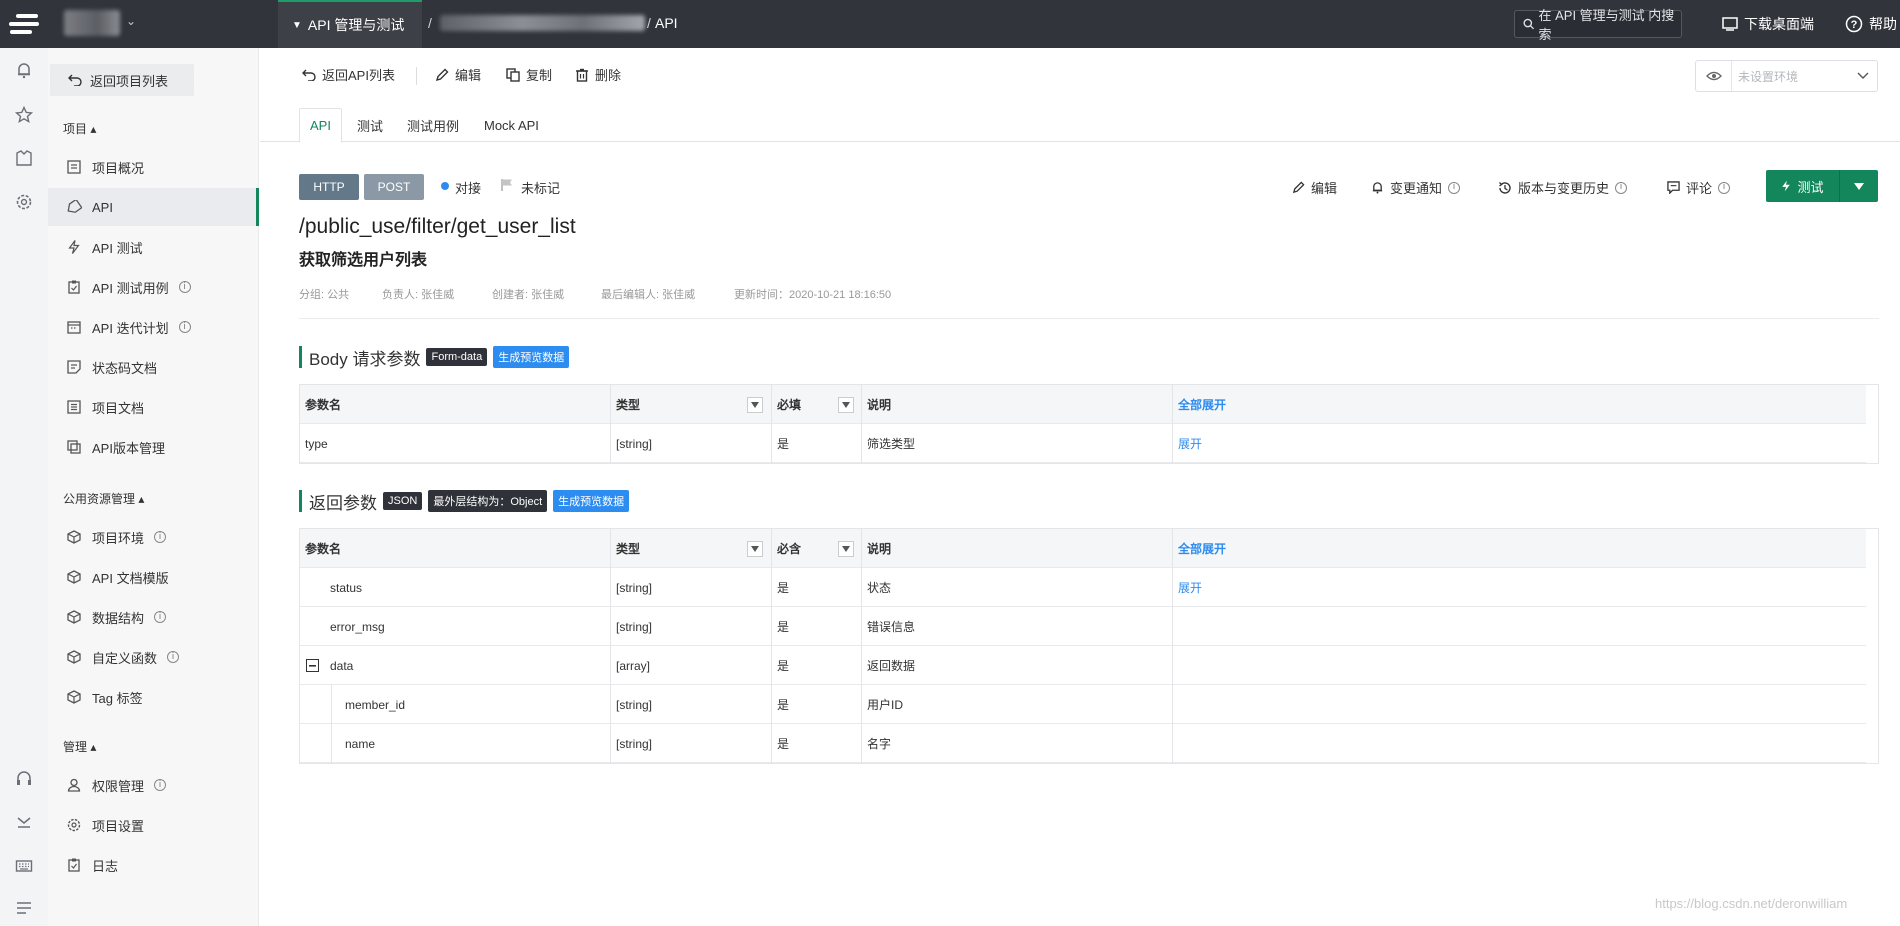 This screenshot has width=1900, height=926. I want to click on sidebar-item-permissions: 权限管理 i, so click(153, 785).